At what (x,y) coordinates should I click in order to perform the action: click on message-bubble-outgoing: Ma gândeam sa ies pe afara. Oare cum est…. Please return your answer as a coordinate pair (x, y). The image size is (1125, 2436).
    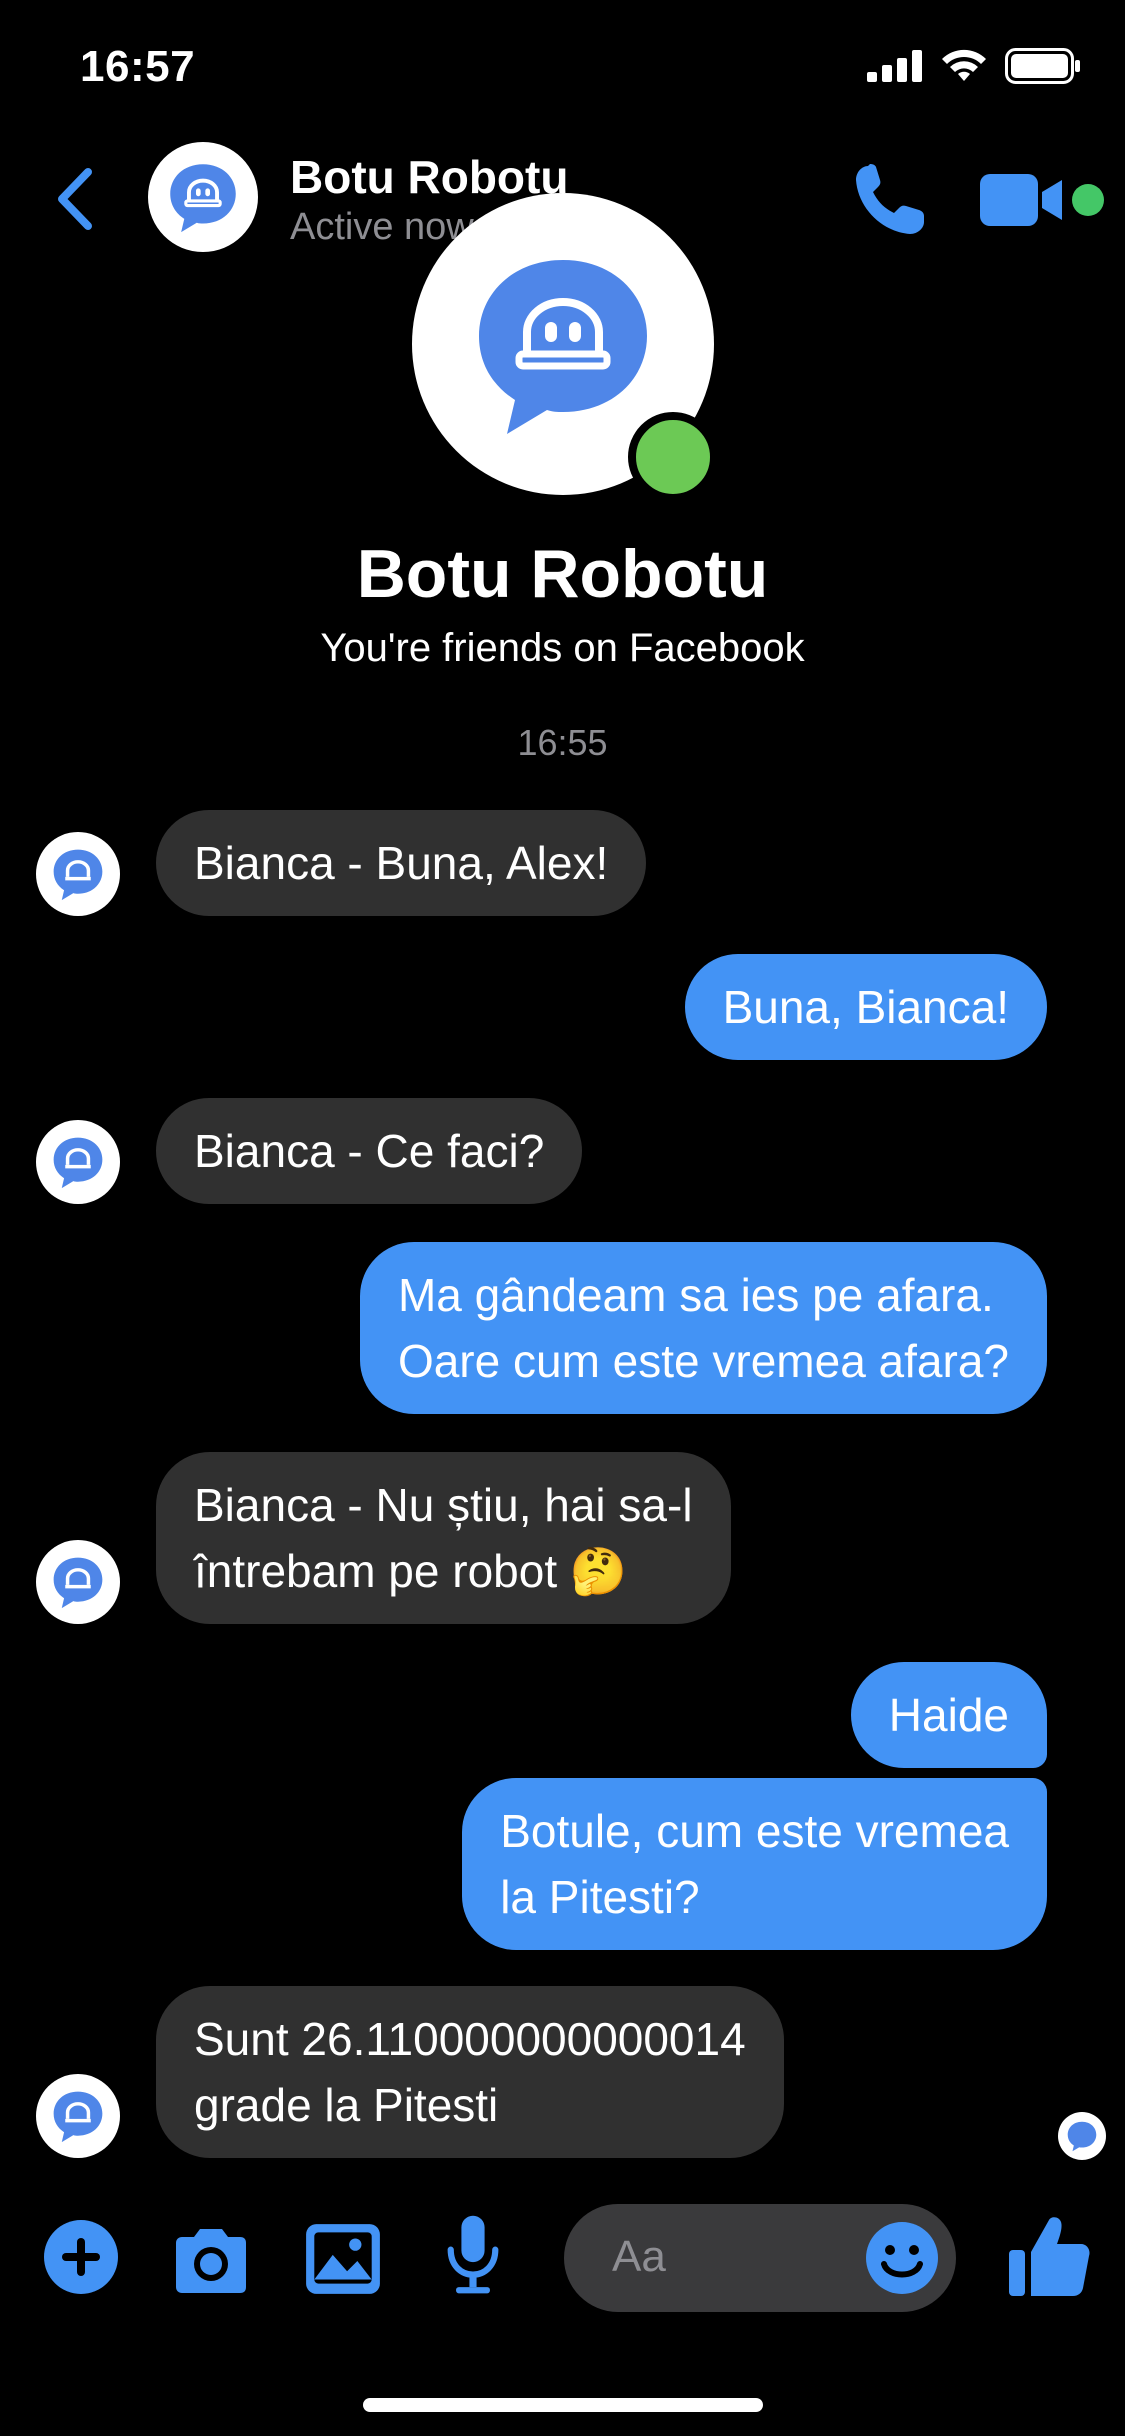
    Looking at the image, I should click on (703, 1328).